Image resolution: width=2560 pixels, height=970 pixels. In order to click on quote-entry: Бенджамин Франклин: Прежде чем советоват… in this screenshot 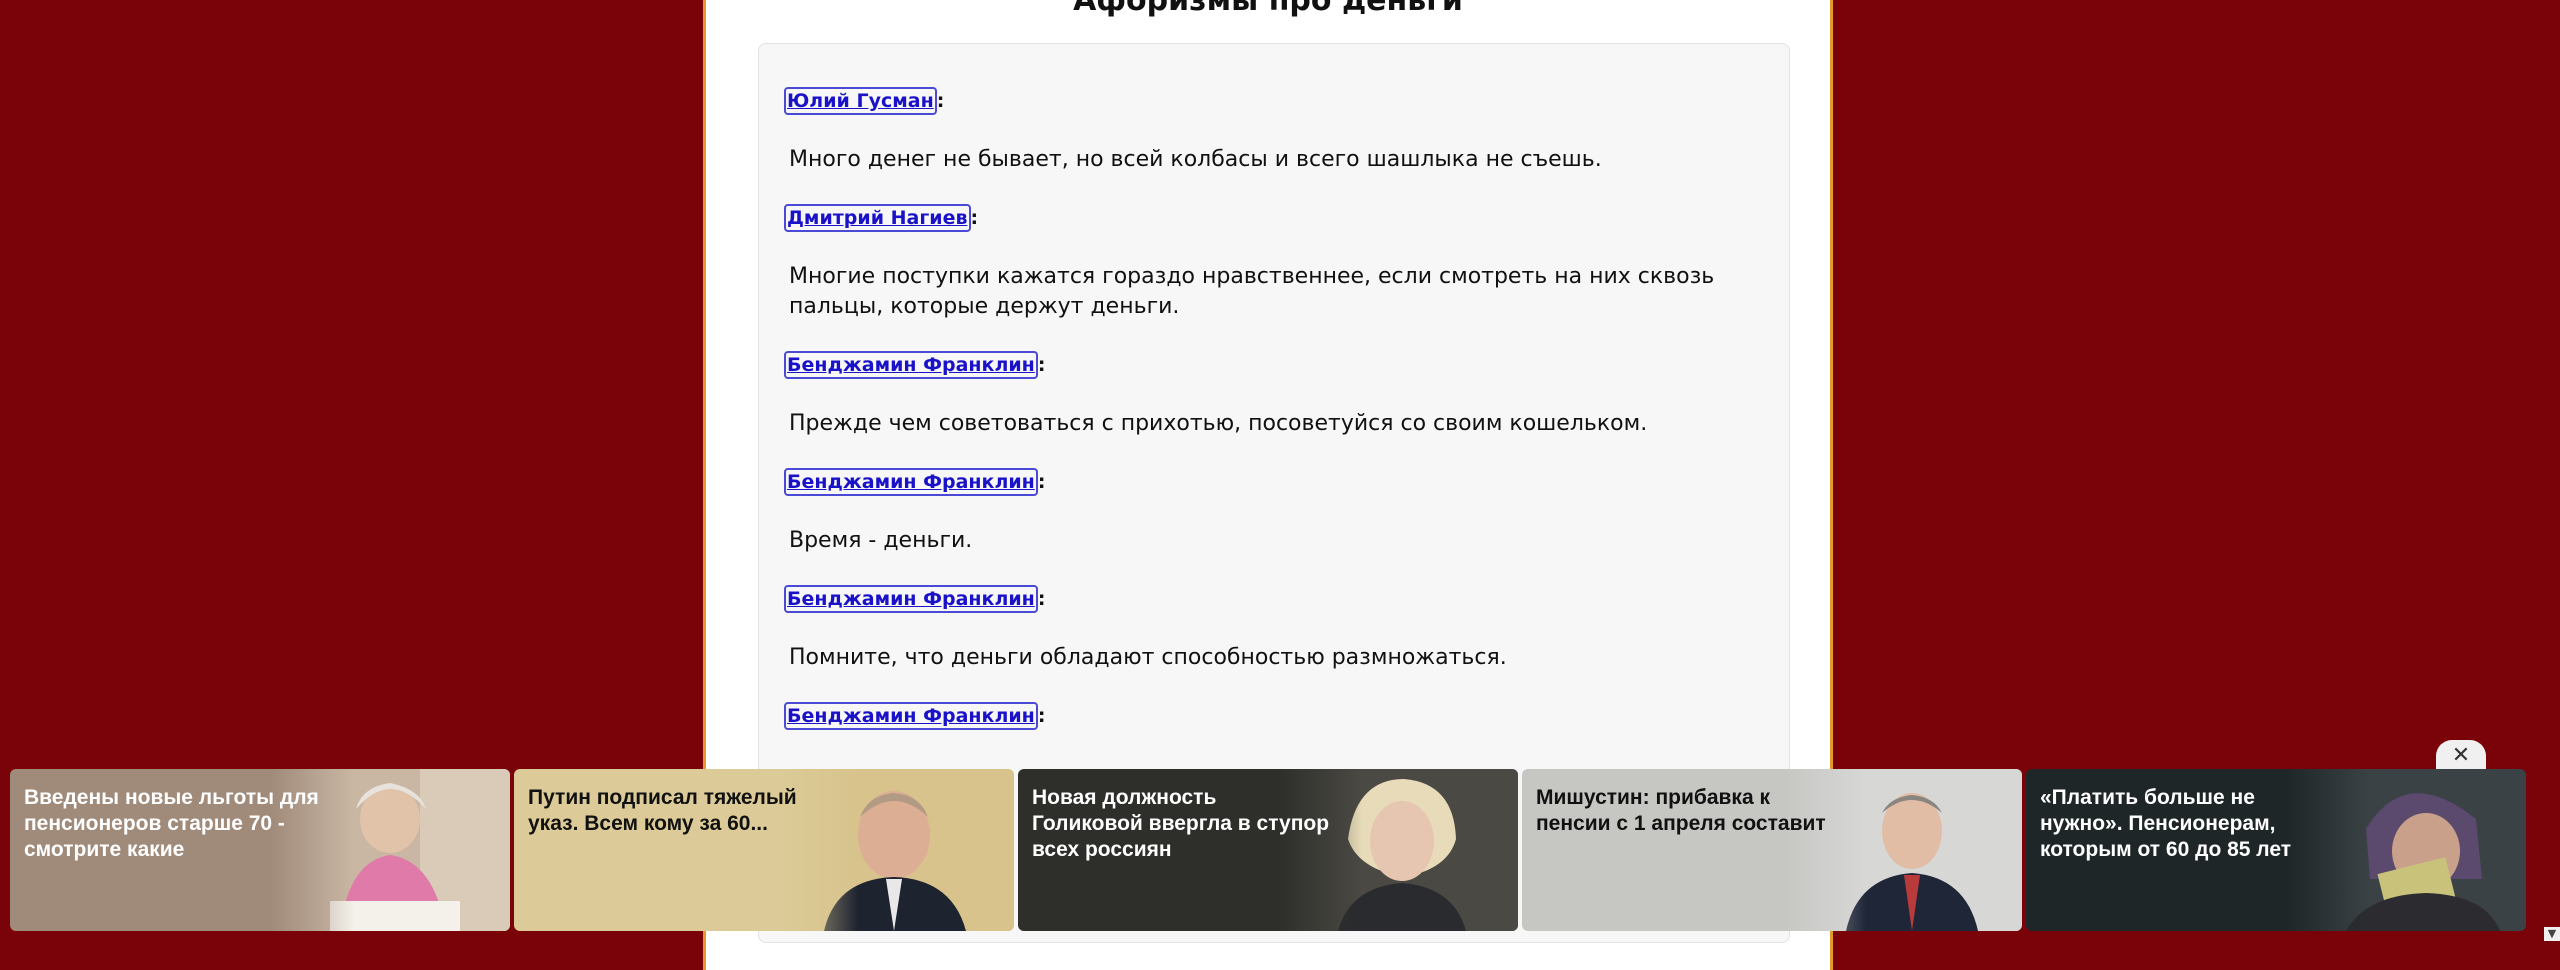, I will do `click(1264, 394)`.